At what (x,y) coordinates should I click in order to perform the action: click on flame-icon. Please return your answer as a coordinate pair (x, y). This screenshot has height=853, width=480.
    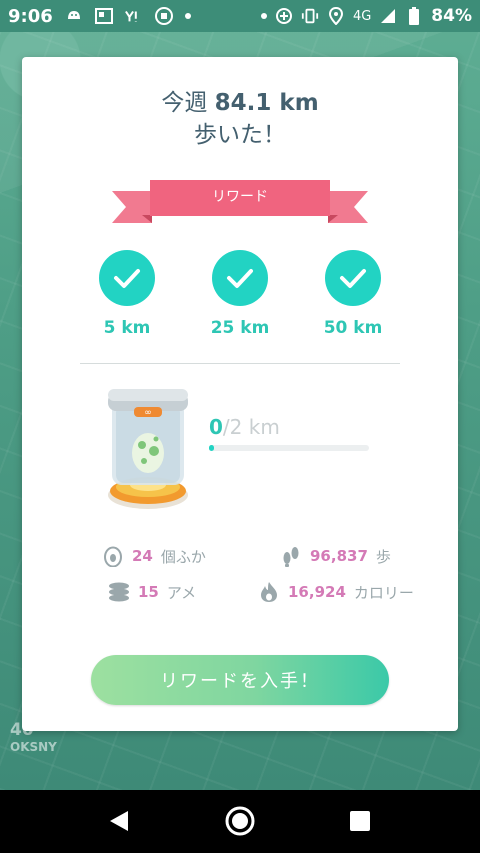
    Looking at the image, I should click on (269, 592).